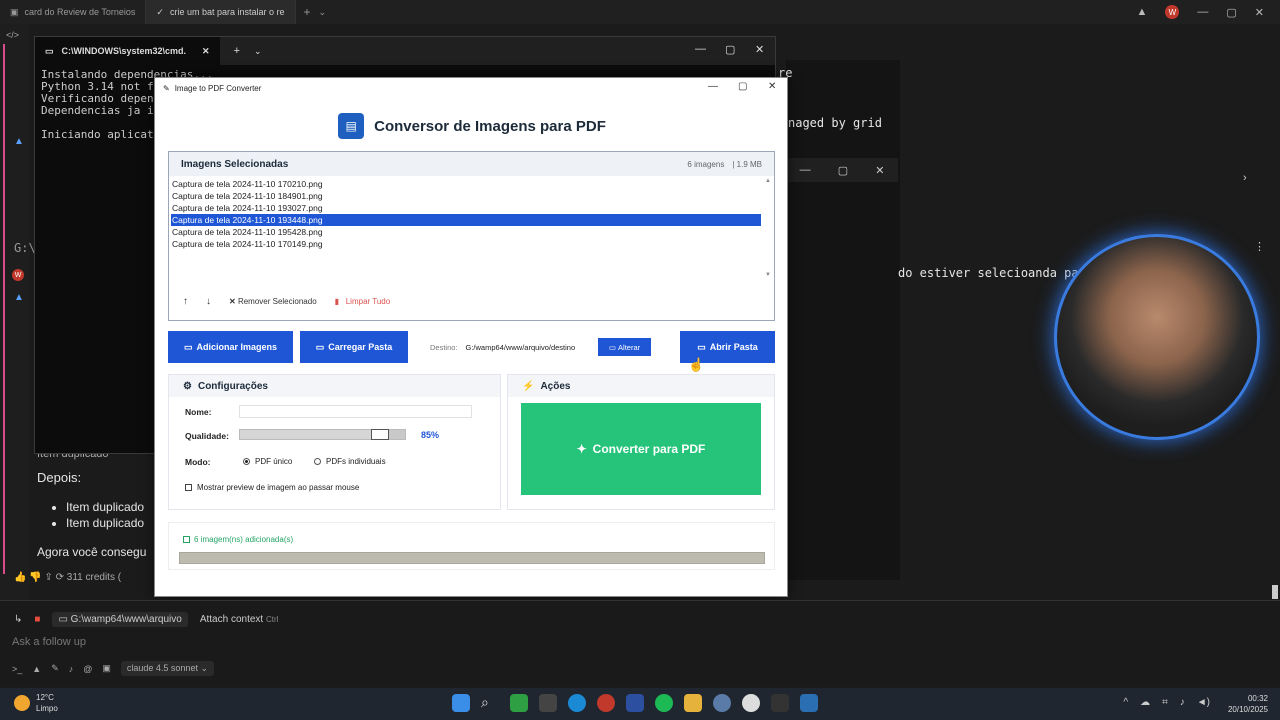 The width and height of the screenshot is (1280, 720). I want to click on cmd-tab: ▭ C:\WINDOWS\system32\cmd. ✕, so click(127, 51).